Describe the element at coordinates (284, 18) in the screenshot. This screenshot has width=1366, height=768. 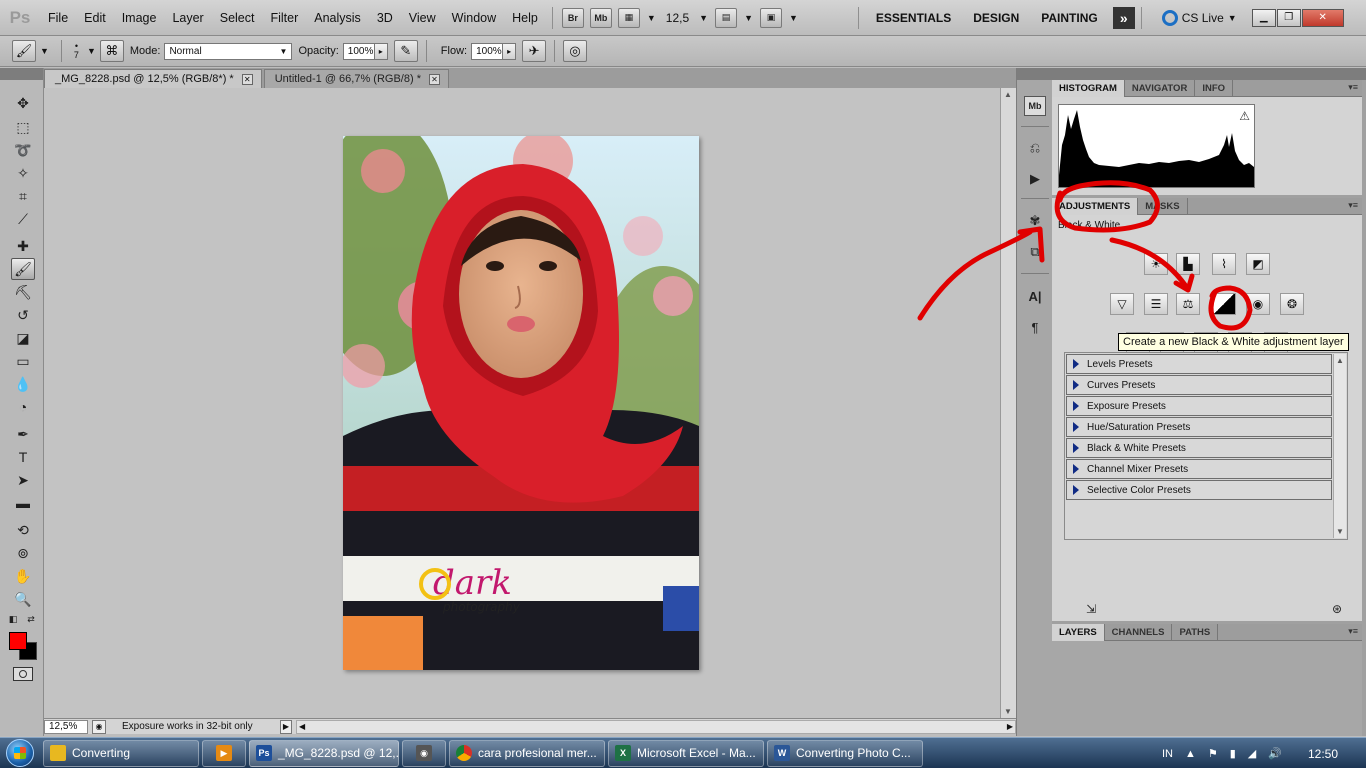
I see `menu-filter: Filter` at that location.